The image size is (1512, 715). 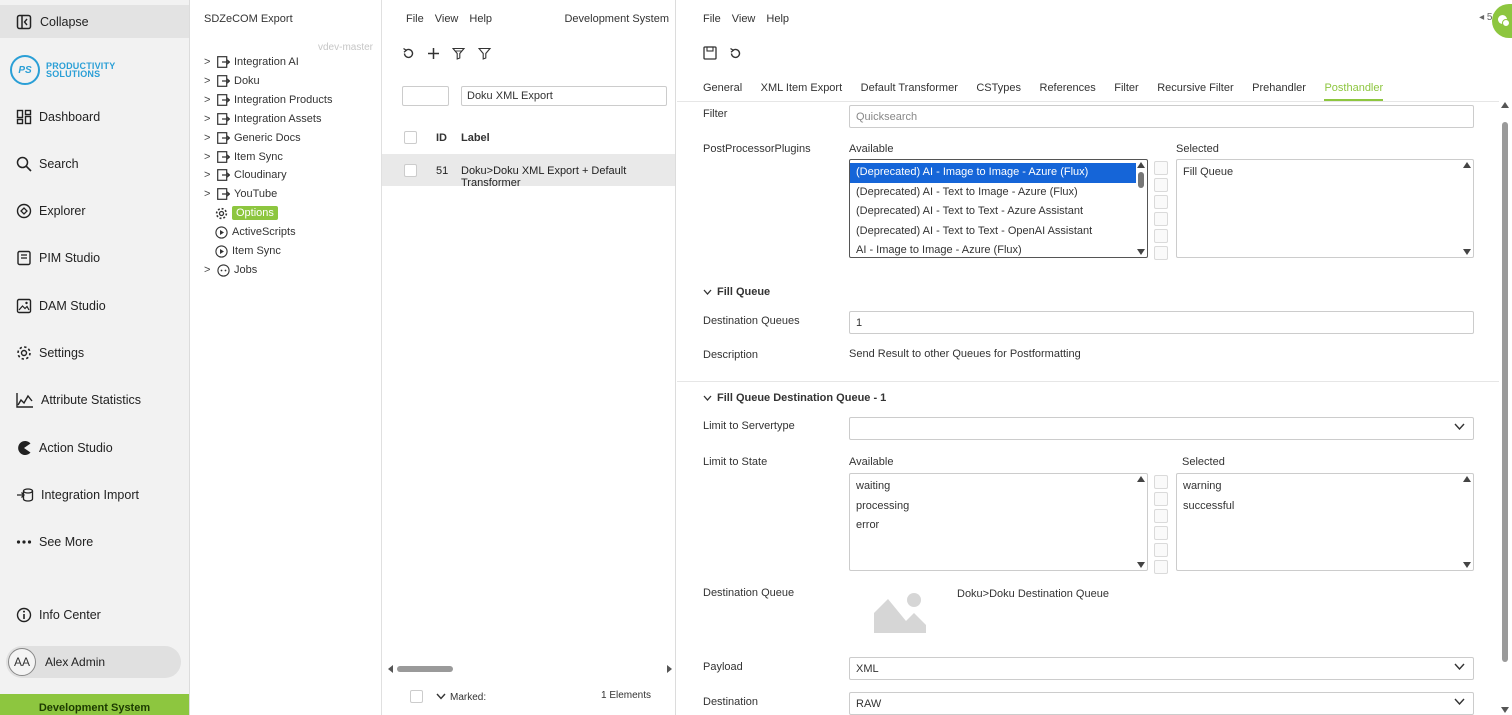 What do you see at coordinates (1325, 173) in the screenshot?
I see `list-item: Fill Queue` at bounding box center [1325, 173].